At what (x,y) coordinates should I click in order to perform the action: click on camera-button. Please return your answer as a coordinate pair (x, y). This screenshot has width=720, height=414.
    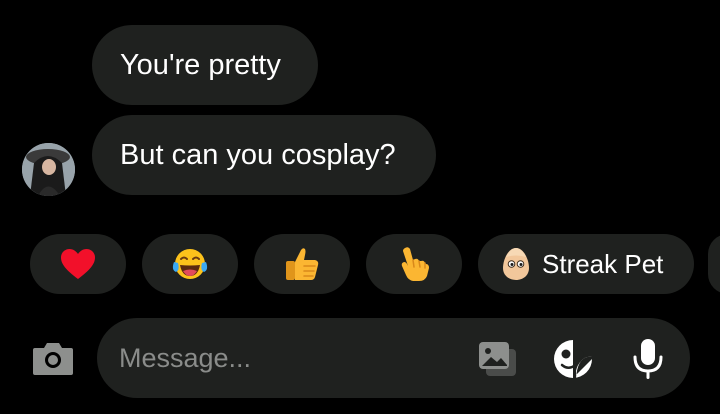
    Looking at the image, I should click on (53, 358).